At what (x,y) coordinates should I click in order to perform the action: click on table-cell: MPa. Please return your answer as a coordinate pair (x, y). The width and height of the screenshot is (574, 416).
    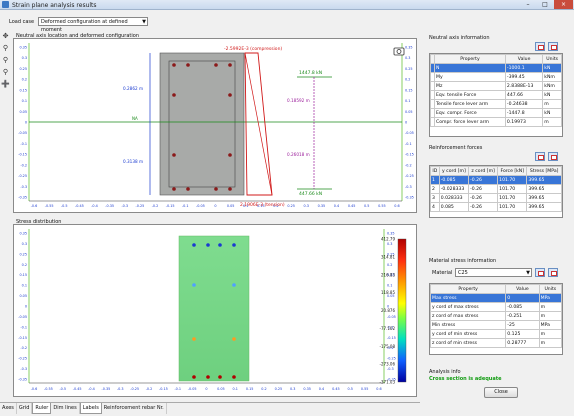
    Looking at the image, I should click on (550, 298).